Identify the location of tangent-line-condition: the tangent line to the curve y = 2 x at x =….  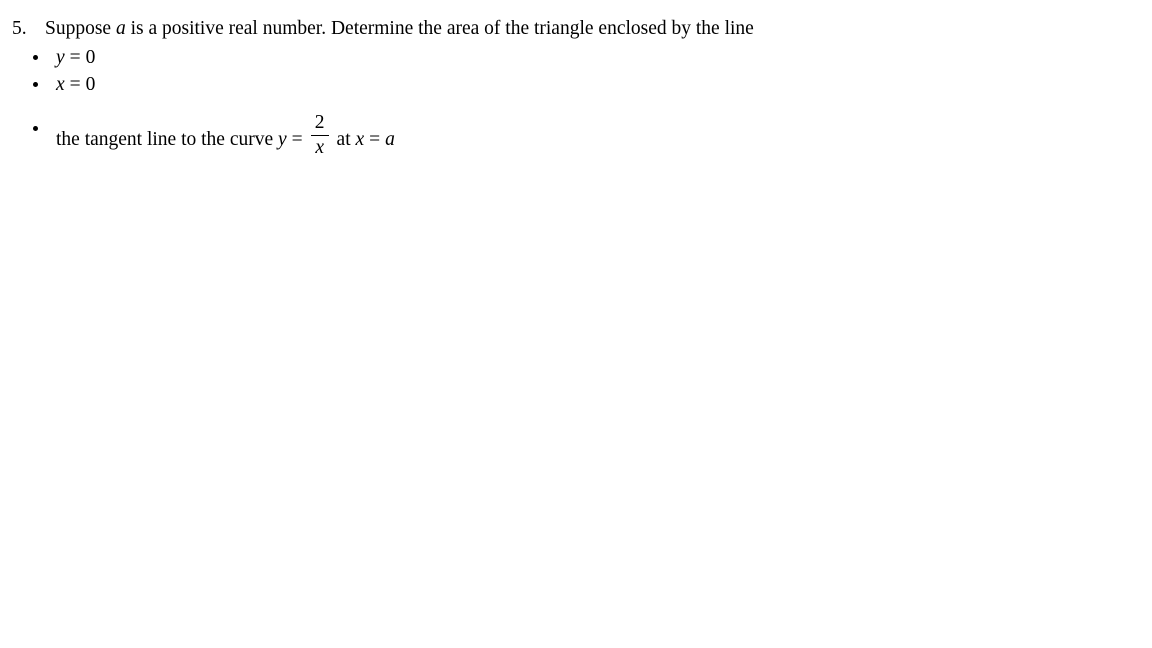
(225, 135).